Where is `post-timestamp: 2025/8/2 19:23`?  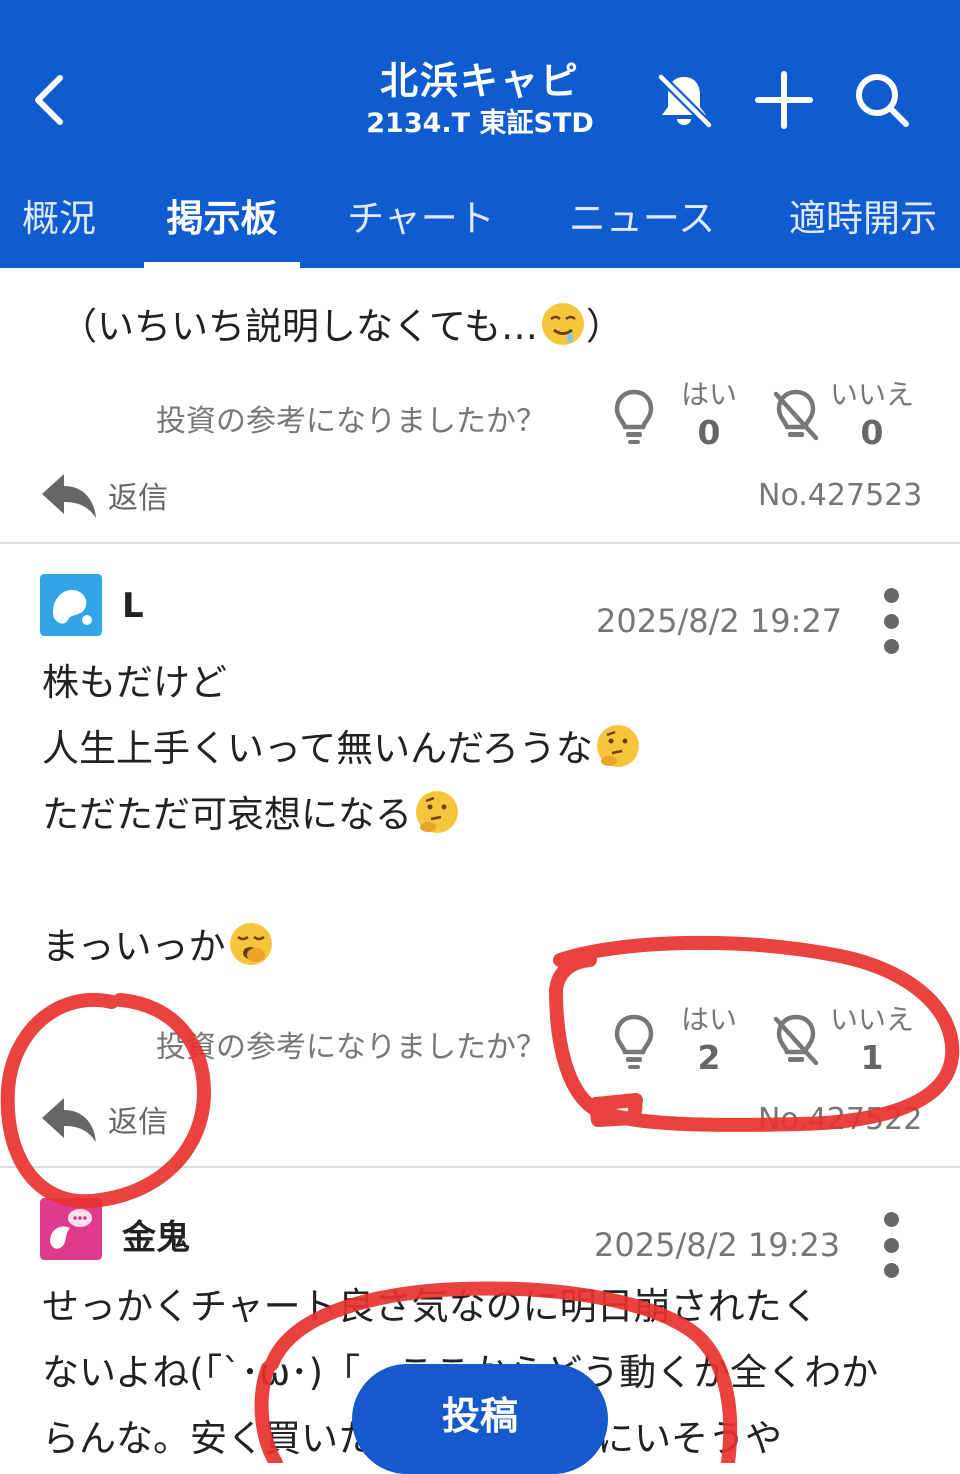 post-timestamp: 2025/8/2 19:23 is located at coordinates (717, 1245).